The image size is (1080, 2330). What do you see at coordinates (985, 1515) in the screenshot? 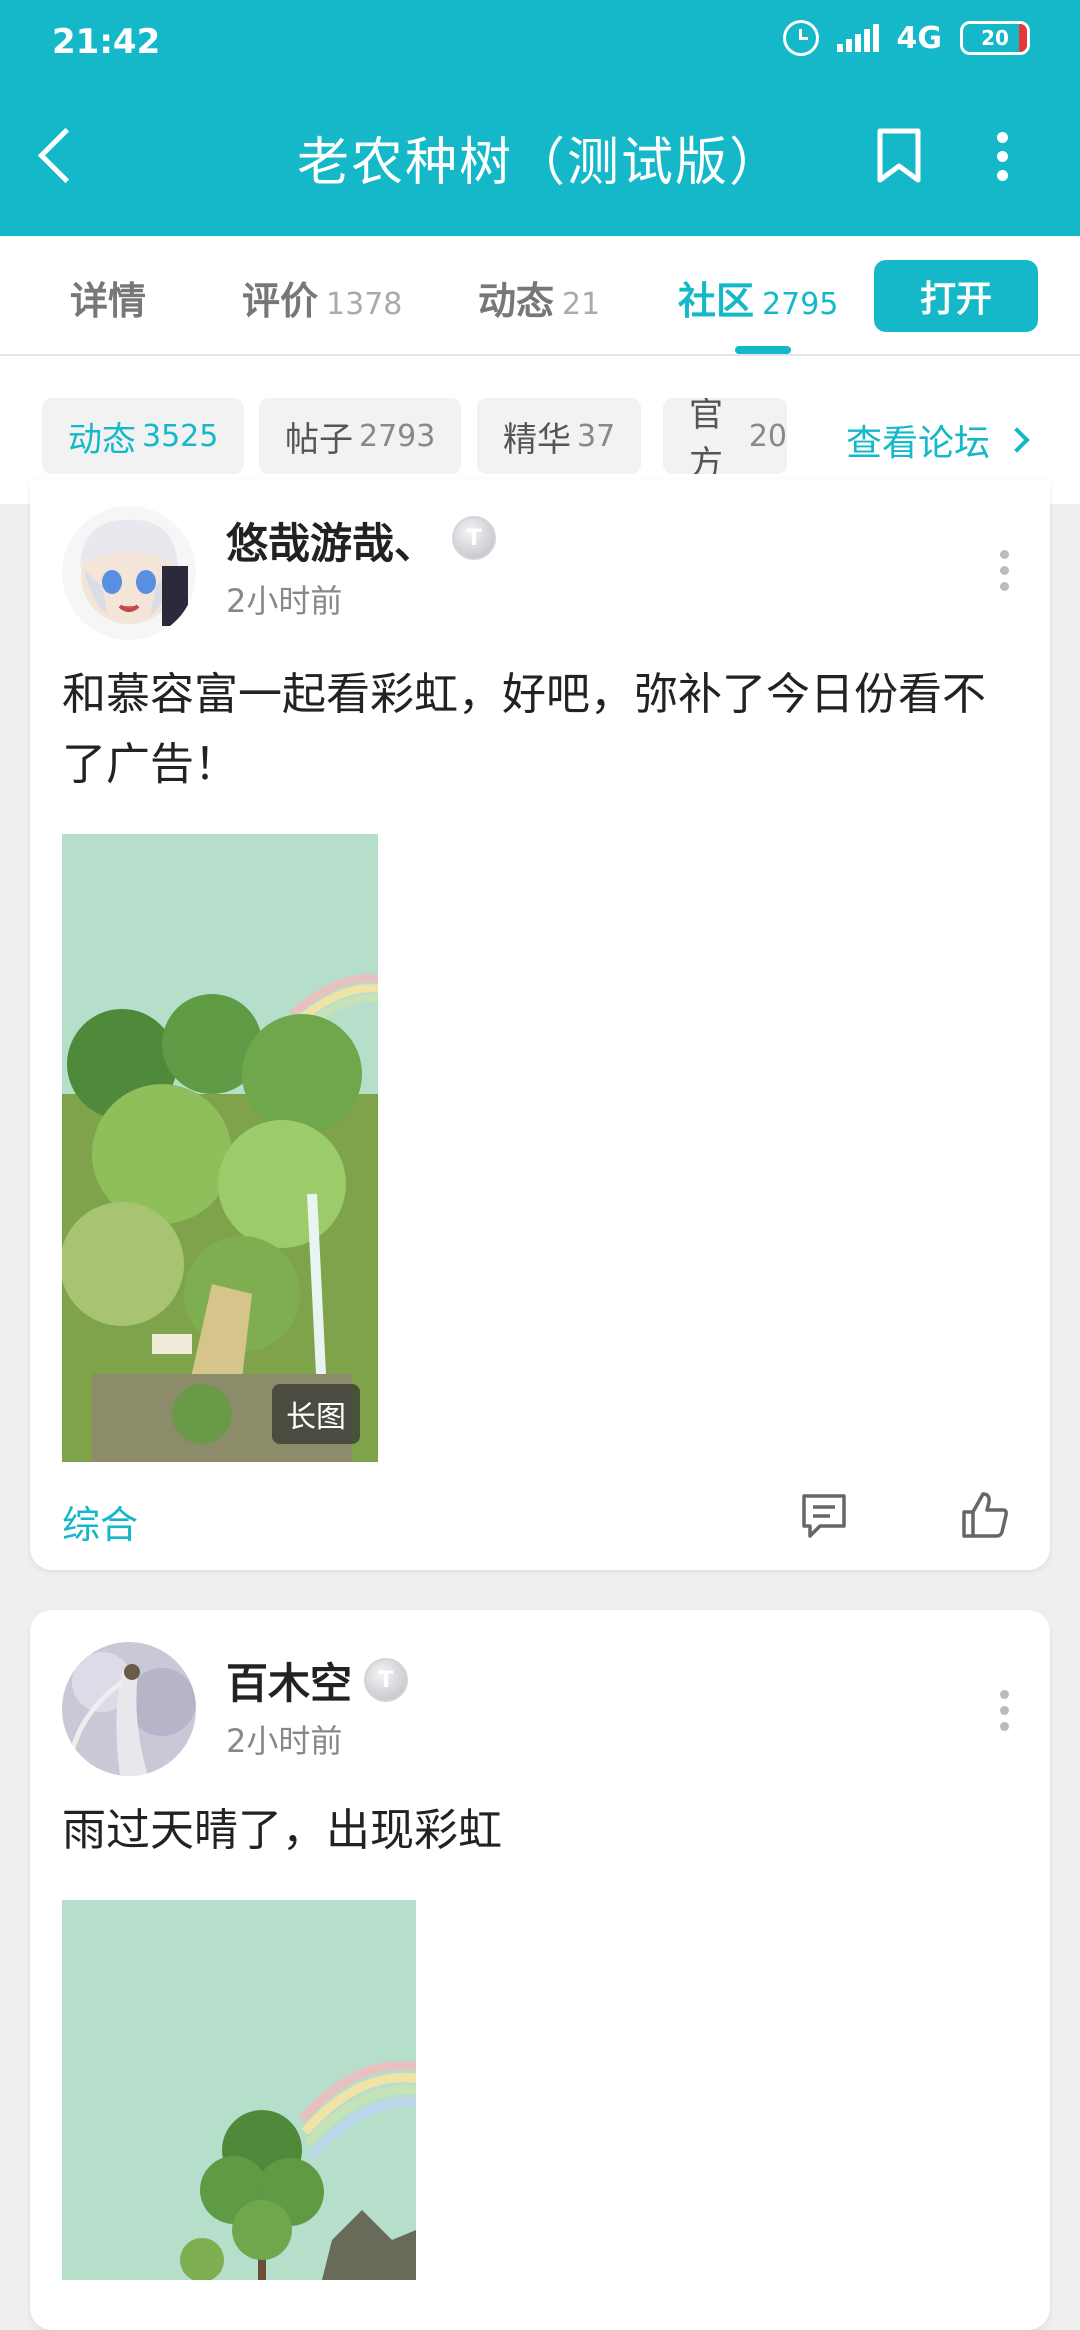
I see `like-icon` at bounding box center [985, 1515].